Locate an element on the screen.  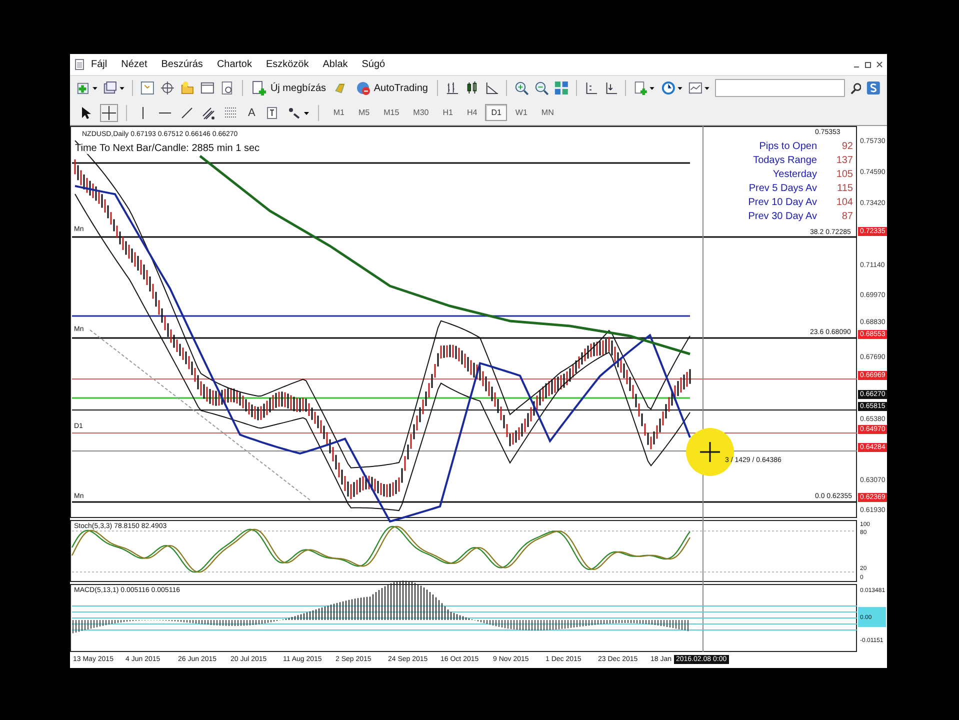
market-watch-icon is located at coordinates (148, 88).